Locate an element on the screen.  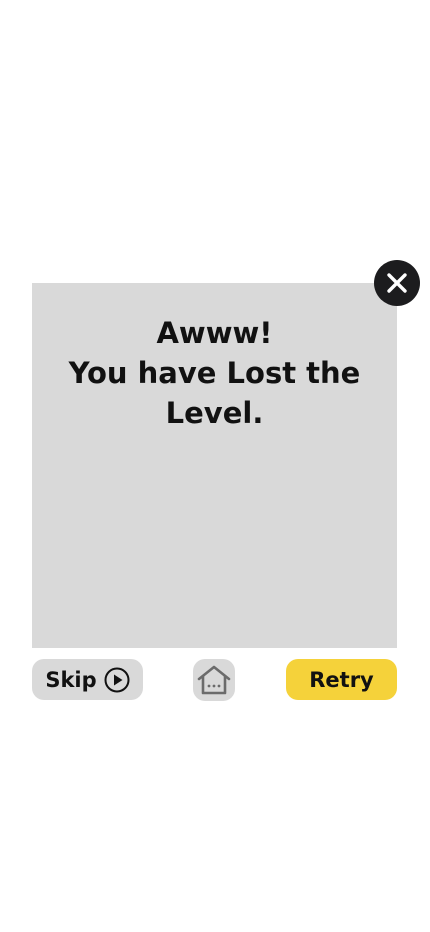
retry-label: Retry is located at coordinates (341, 679).